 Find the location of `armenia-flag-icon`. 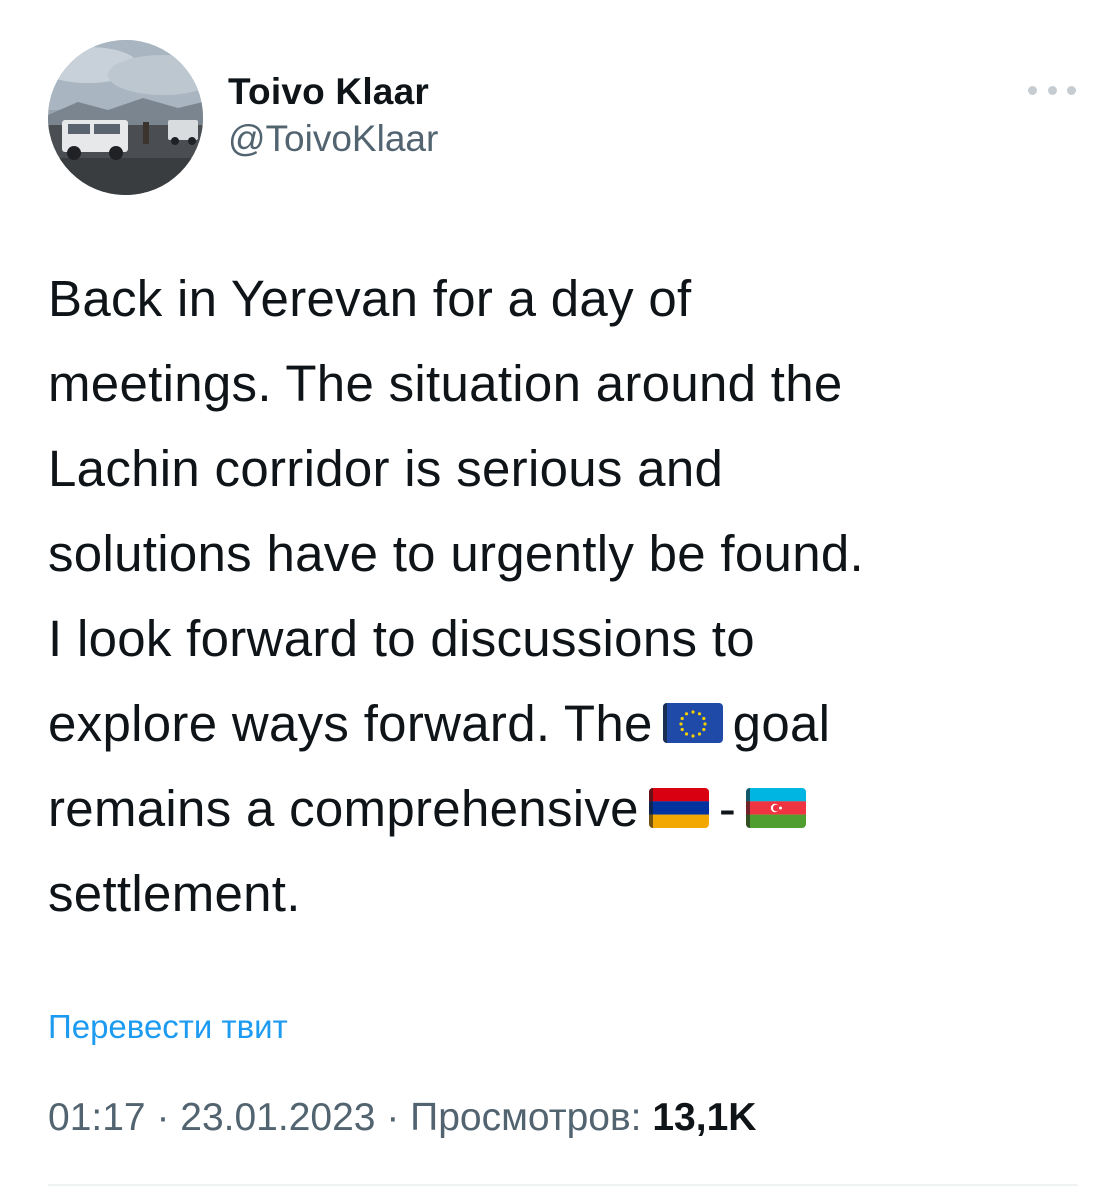

armenia-flag-icon is located at coordinates (678, 808).